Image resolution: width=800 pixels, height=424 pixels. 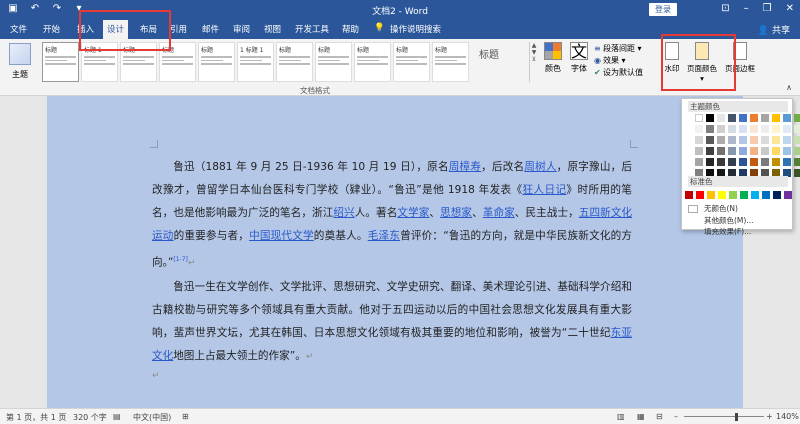 What do you see at coordinates (641, 416) in the screenshot?
I see `print-layout-icon: ▦` at bounding box center [641, 416].